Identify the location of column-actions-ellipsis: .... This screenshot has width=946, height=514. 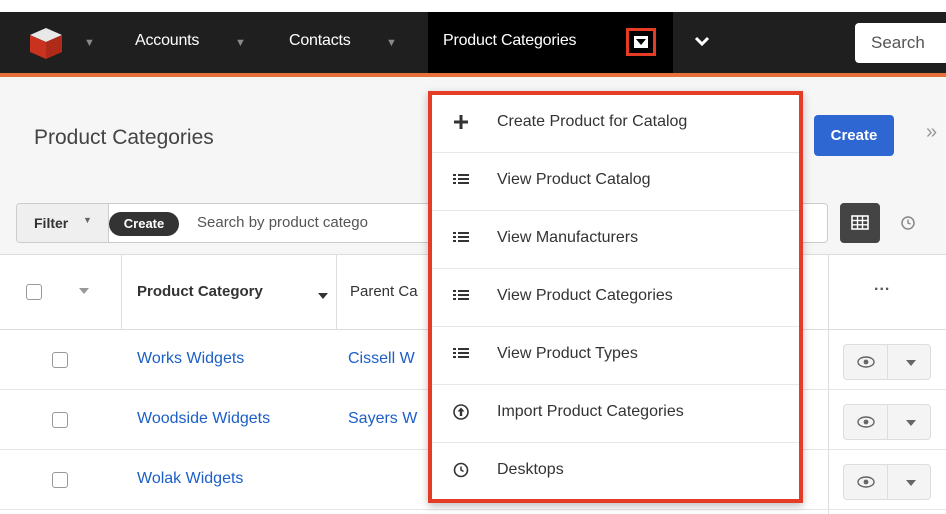
(882, 286).